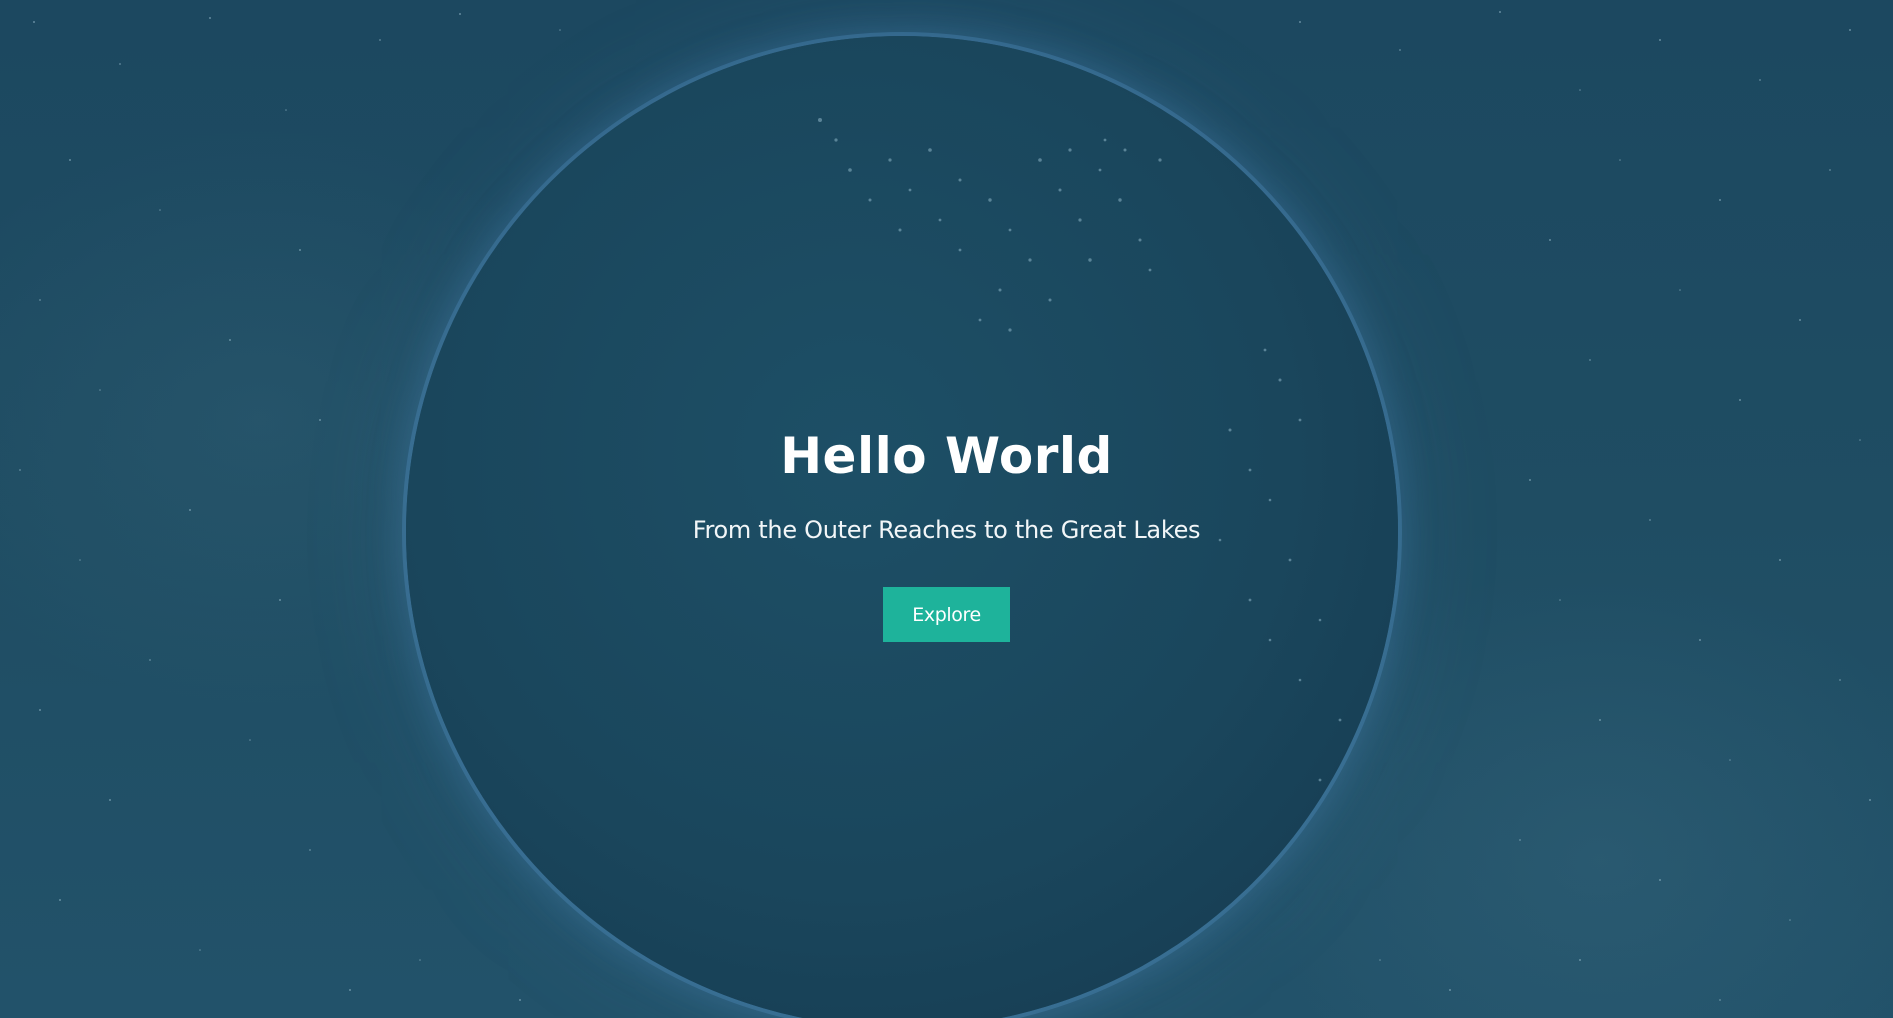 The width and height of the screenshot is (1893, 1018). Describe the element at coordinates (946, 614) in the screenshot. I see `explore-button: Explore` at that location.